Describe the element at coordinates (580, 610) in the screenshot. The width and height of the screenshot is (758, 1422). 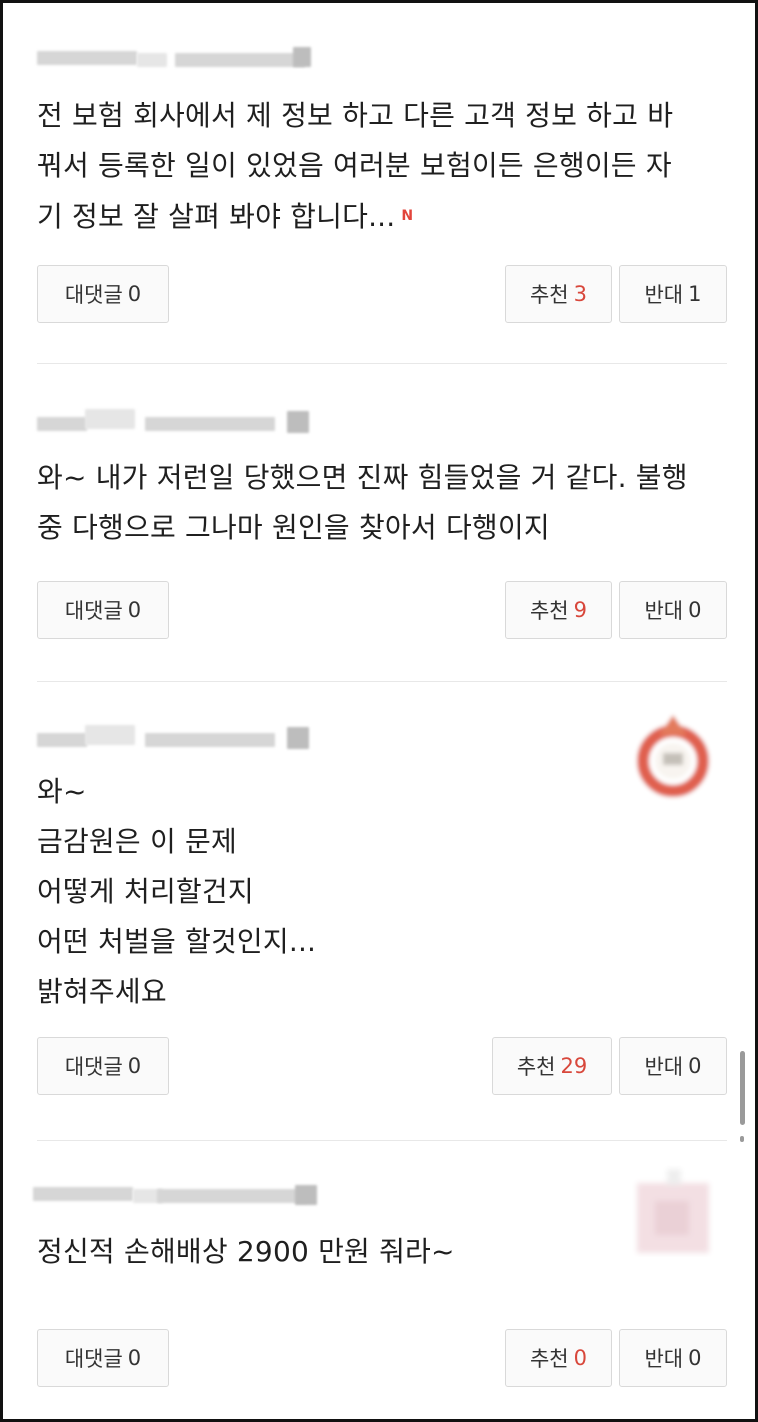
I see `upvote-count: 9` at that location.